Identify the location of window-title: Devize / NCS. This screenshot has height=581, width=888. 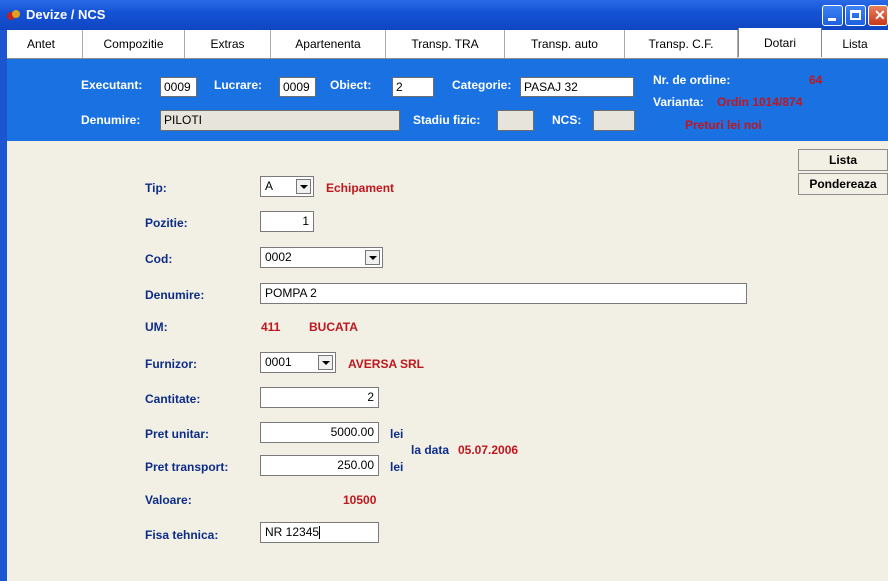
(66, 14).